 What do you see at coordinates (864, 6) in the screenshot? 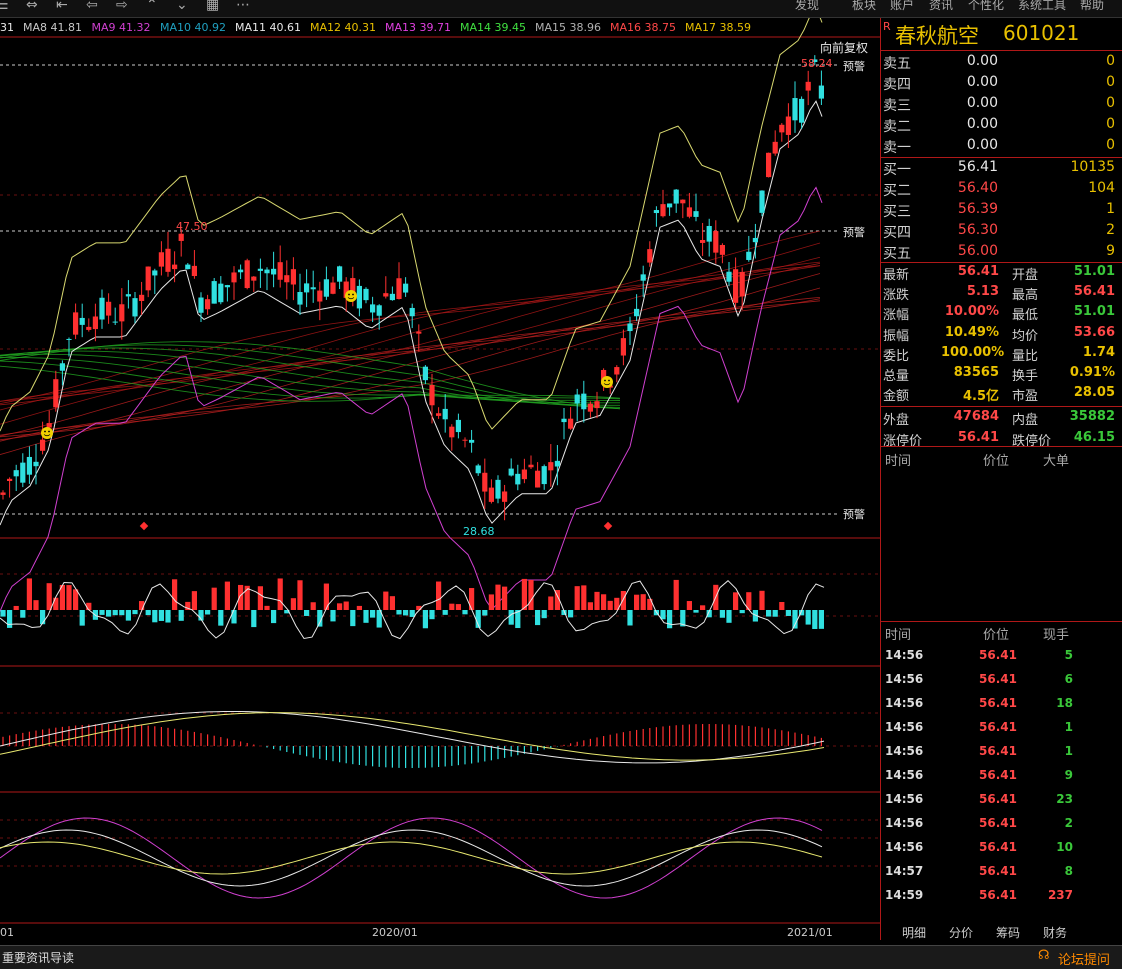
I see `menu-item-1: 板块` at bounding box center [864, 6].